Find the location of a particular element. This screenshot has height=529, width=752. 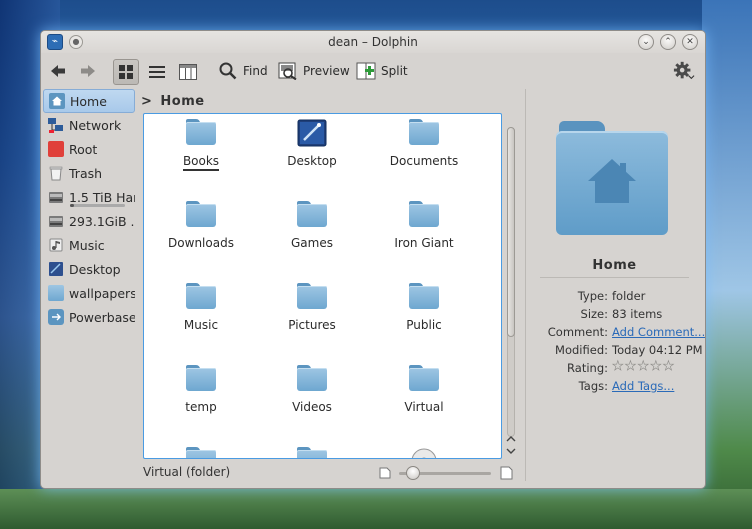

place-label: Powerbase is located at coordinates (102, 317).